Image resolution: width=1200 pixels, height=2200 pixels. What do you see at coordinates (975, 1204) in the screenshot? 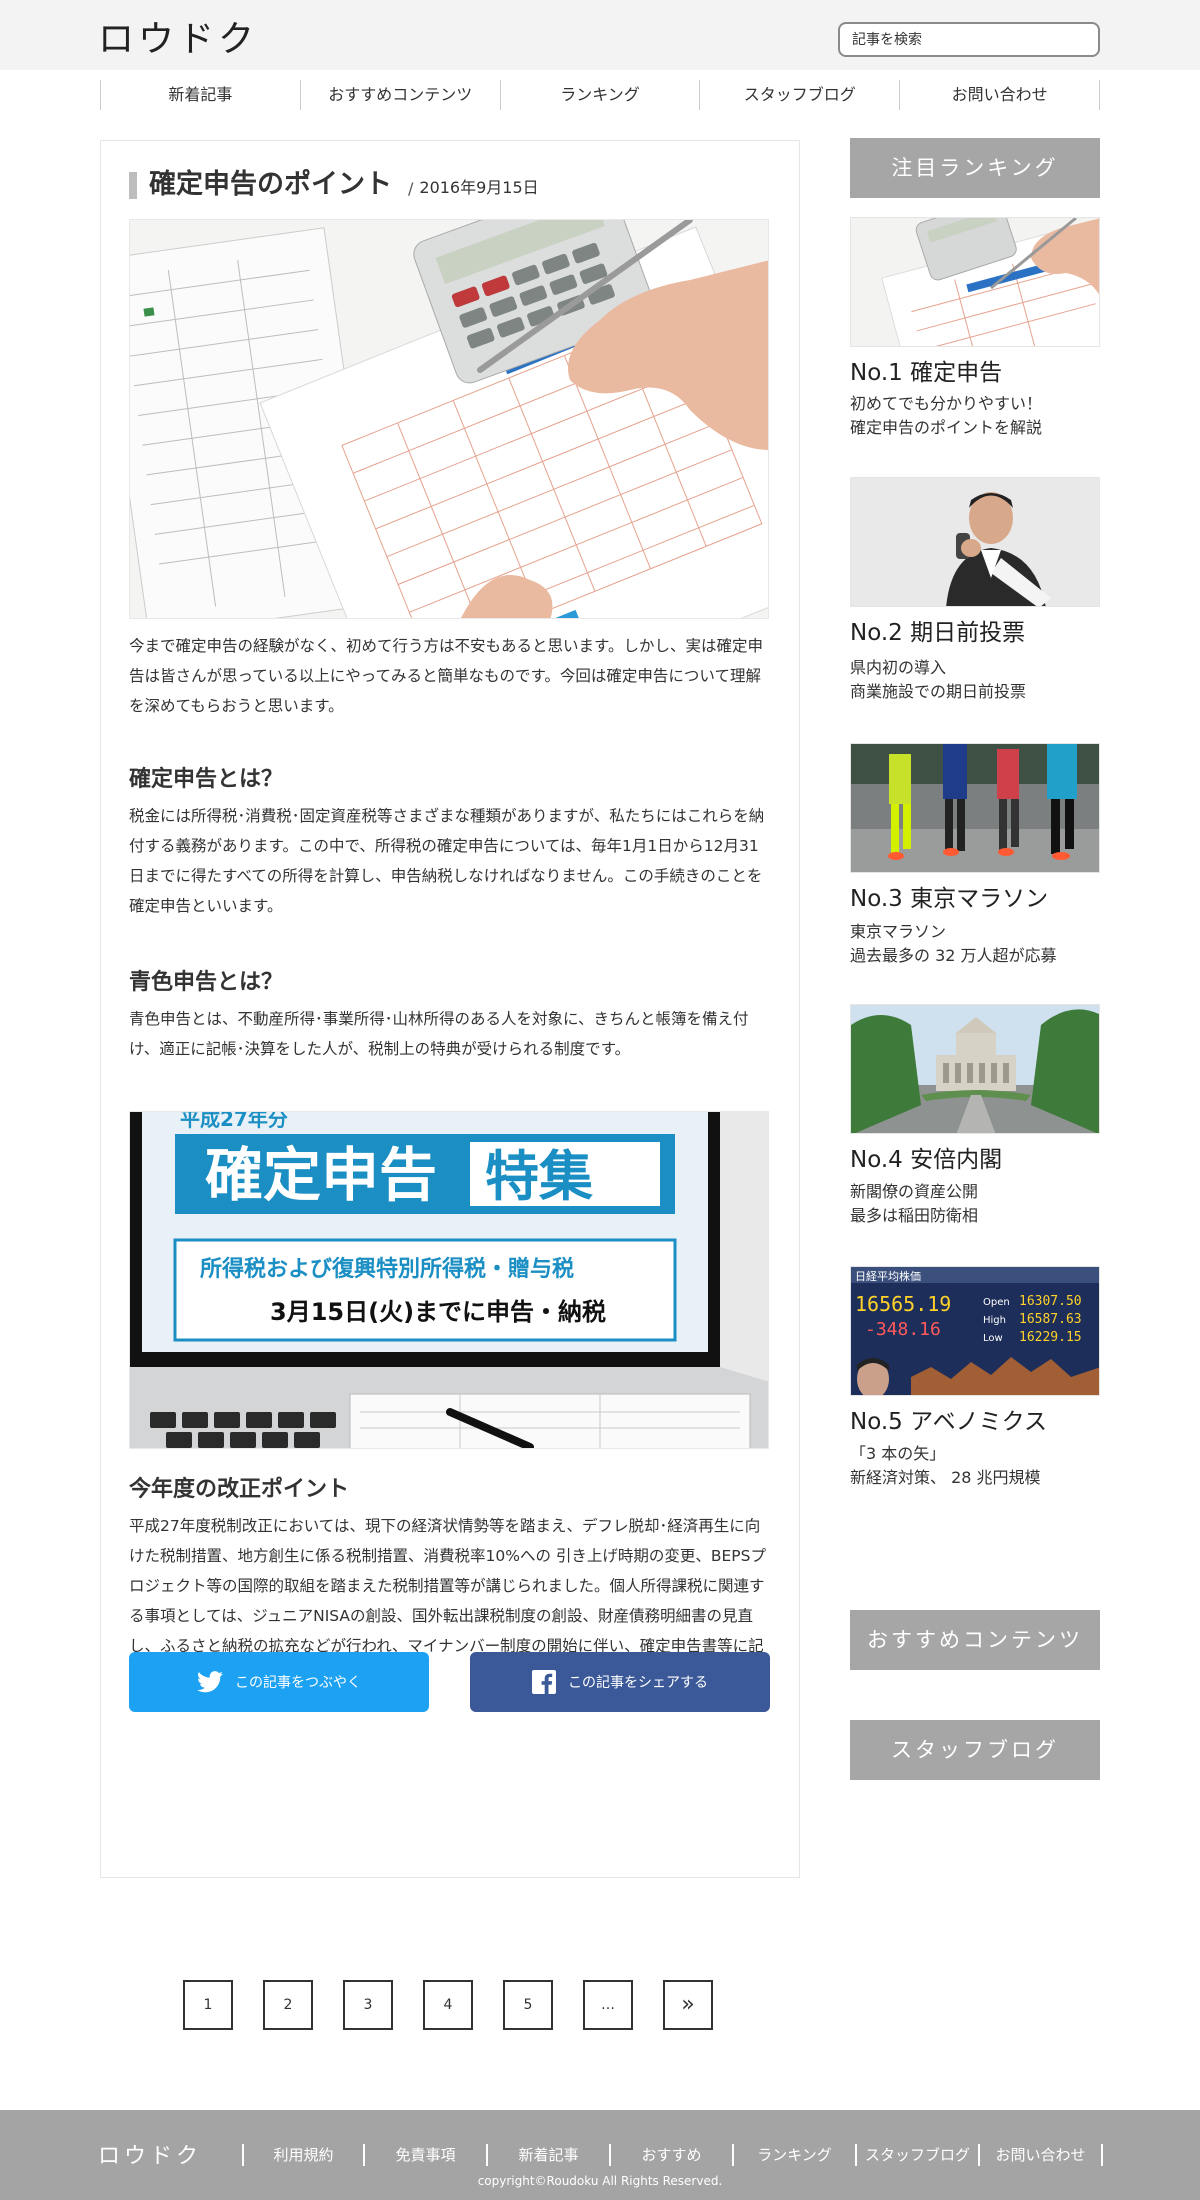
I see `rank4-description: 新閣僚の資産公開 最多は稲田防衛相` at bounding box center [975, 1204].